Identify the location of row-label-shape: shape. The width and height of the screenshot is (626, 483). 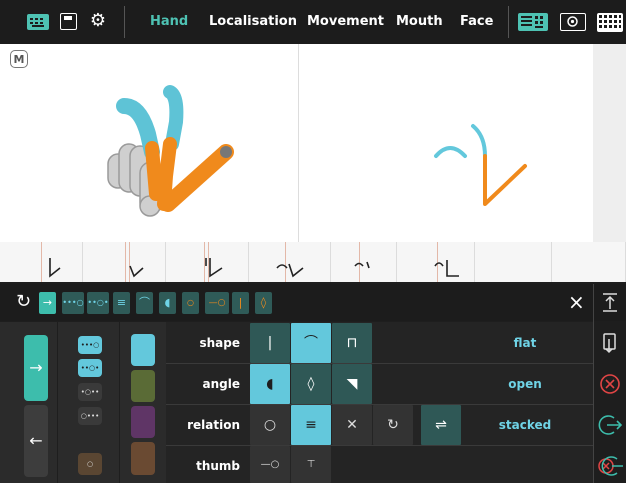
(219, 343).